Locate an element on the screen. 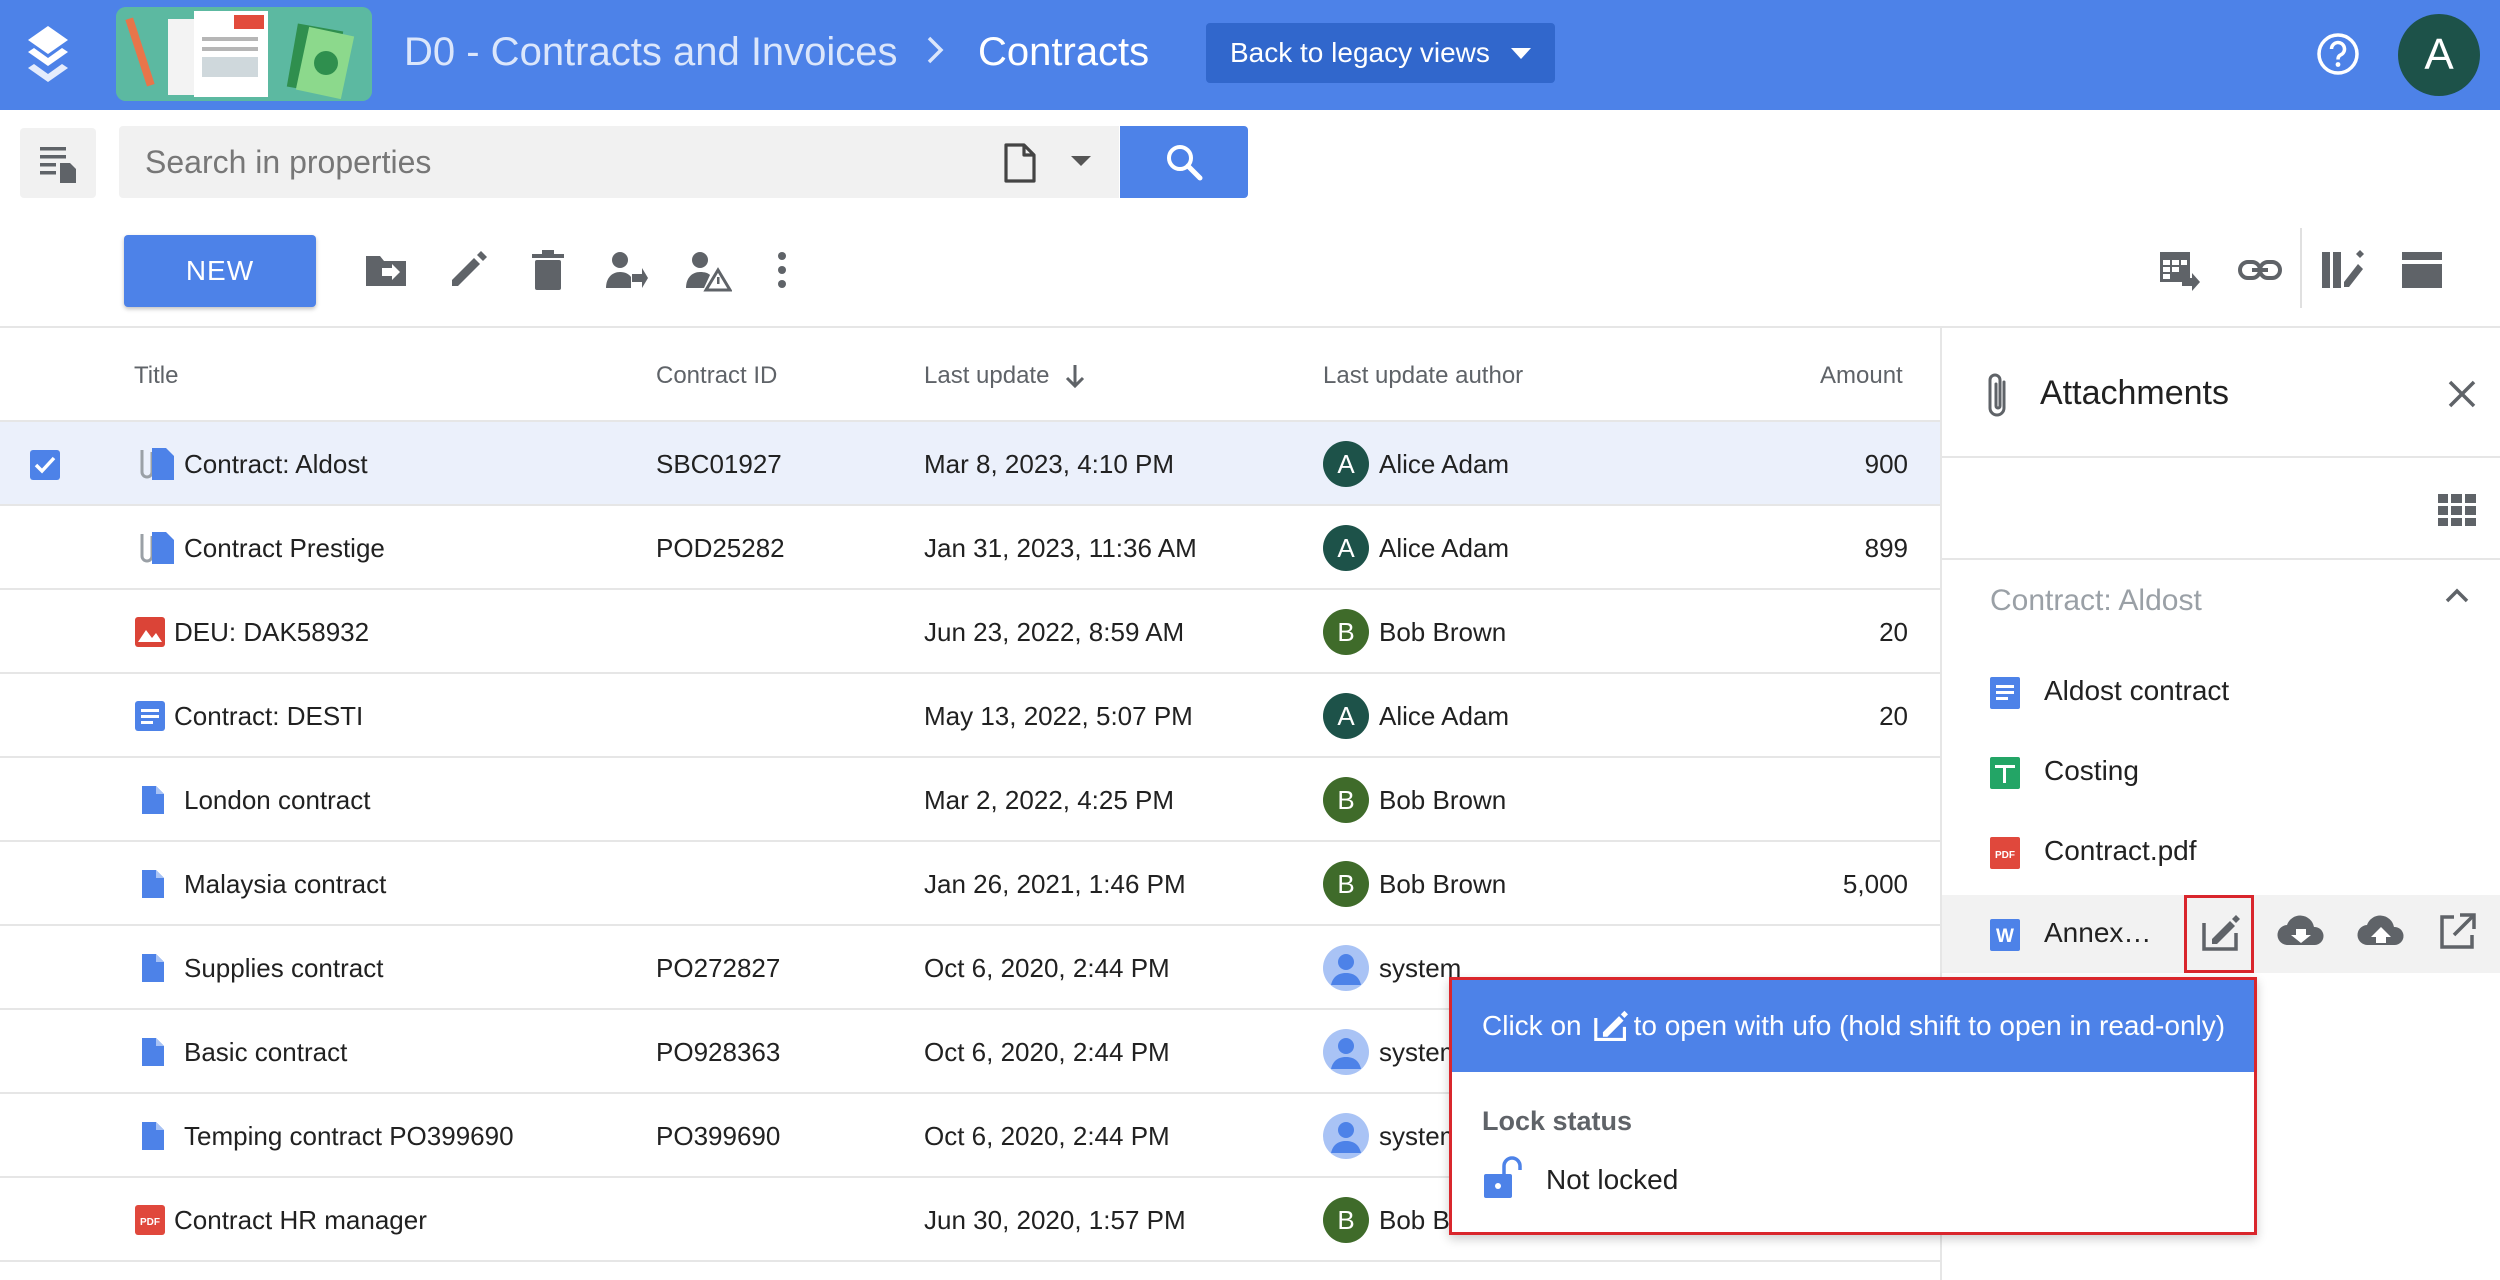  space-thumbnail is located at coordinates (244, 54).